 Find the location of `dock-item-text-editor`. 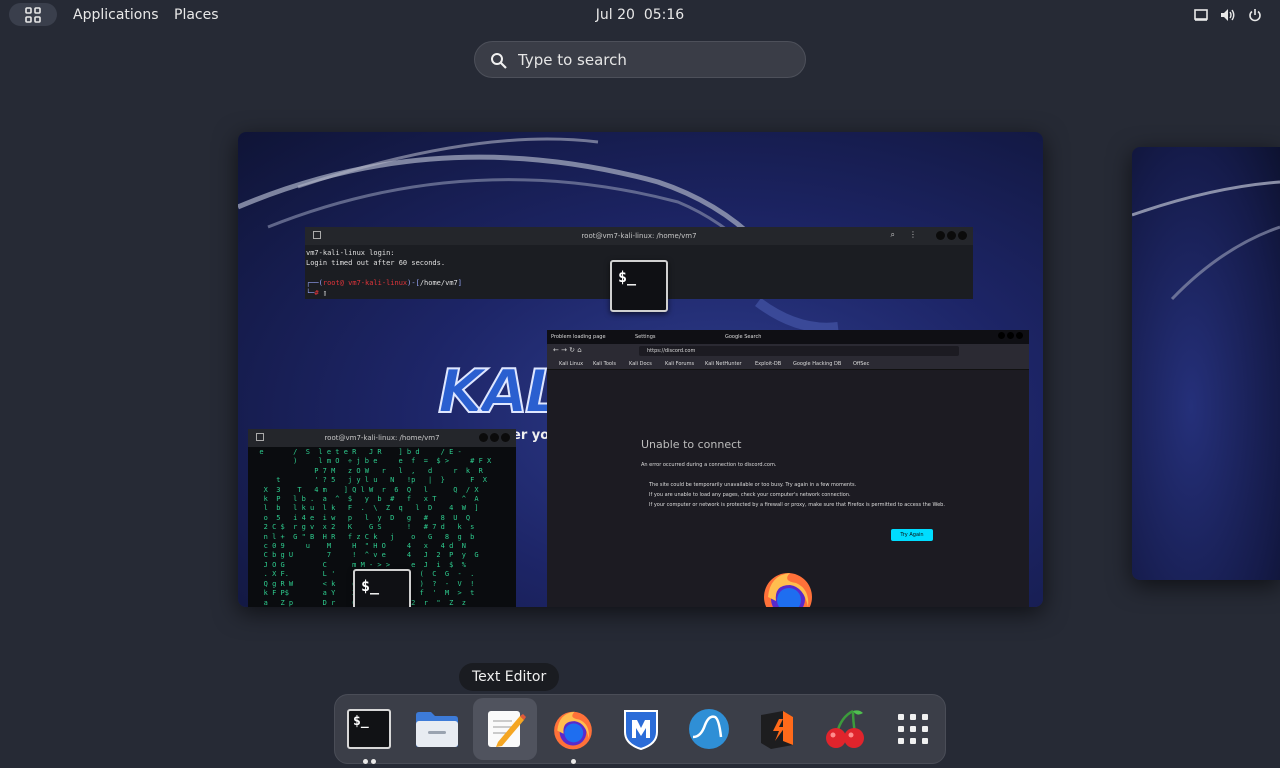

dock-item-text-editor is located at coordinates (505, 729).